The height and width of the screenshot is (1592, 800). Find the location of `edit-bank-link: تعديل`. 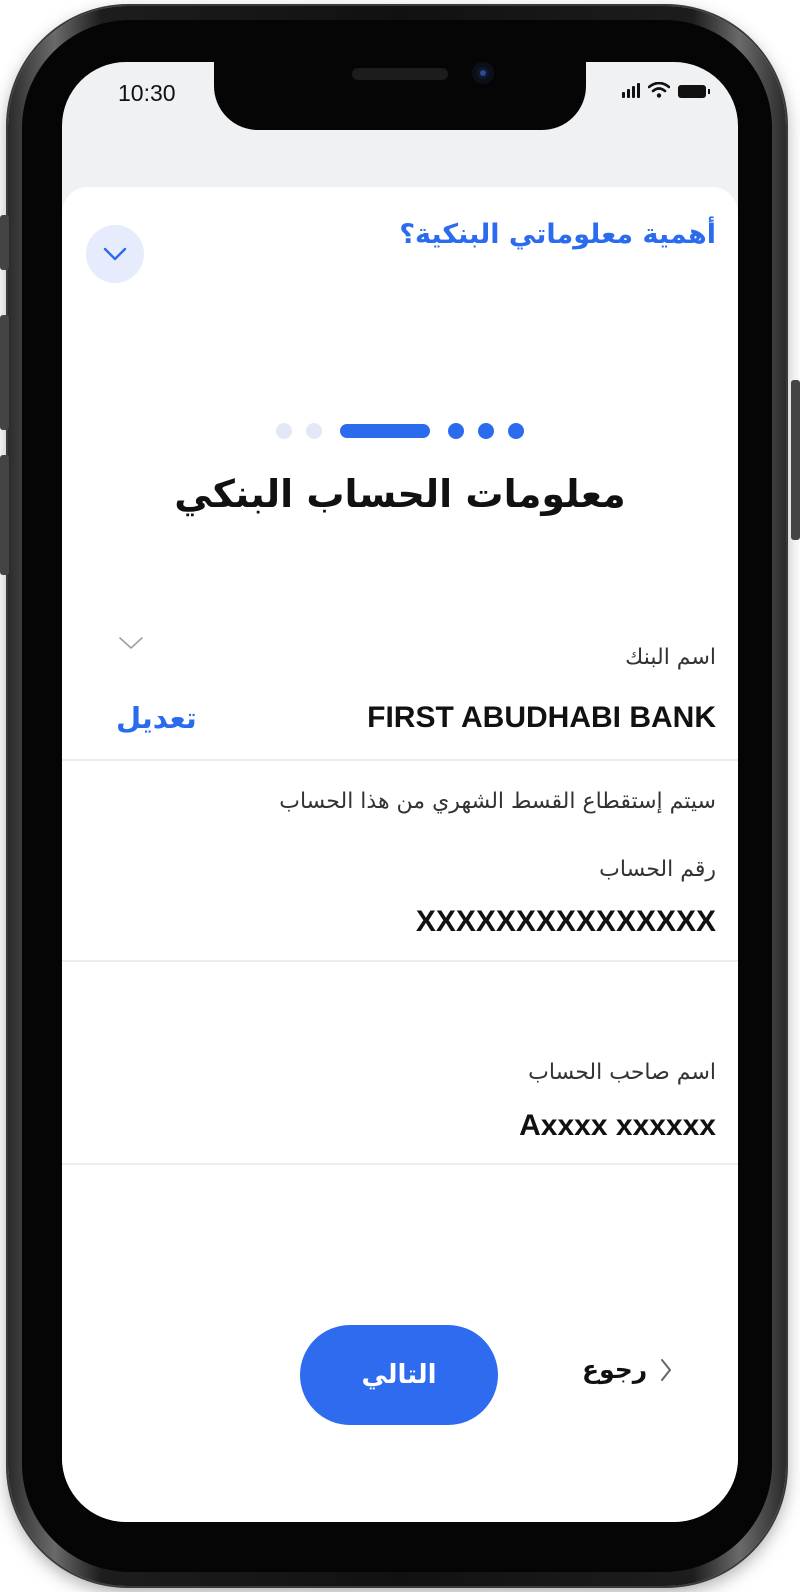

edit-bank-link: تعديل is located at coordinates (156, 718).